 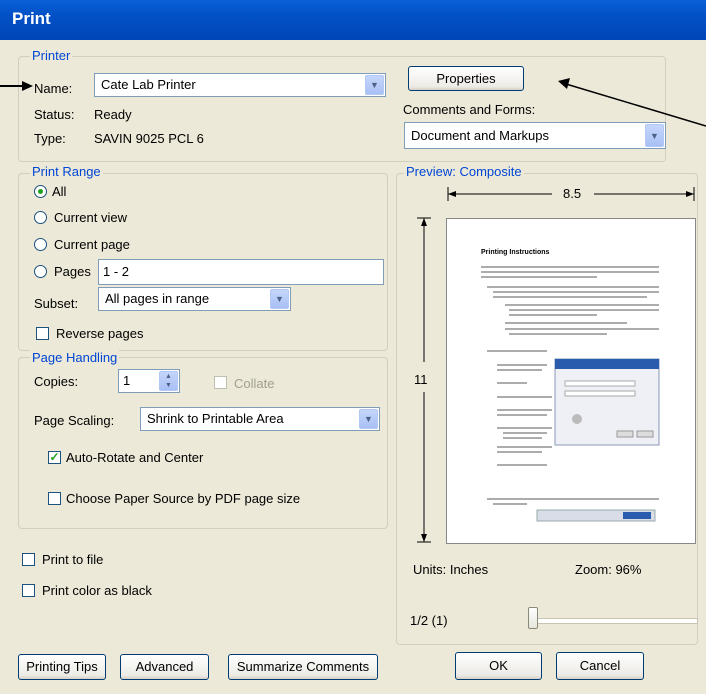 I want to click on page-slider-track, so click(x=613, y=621).